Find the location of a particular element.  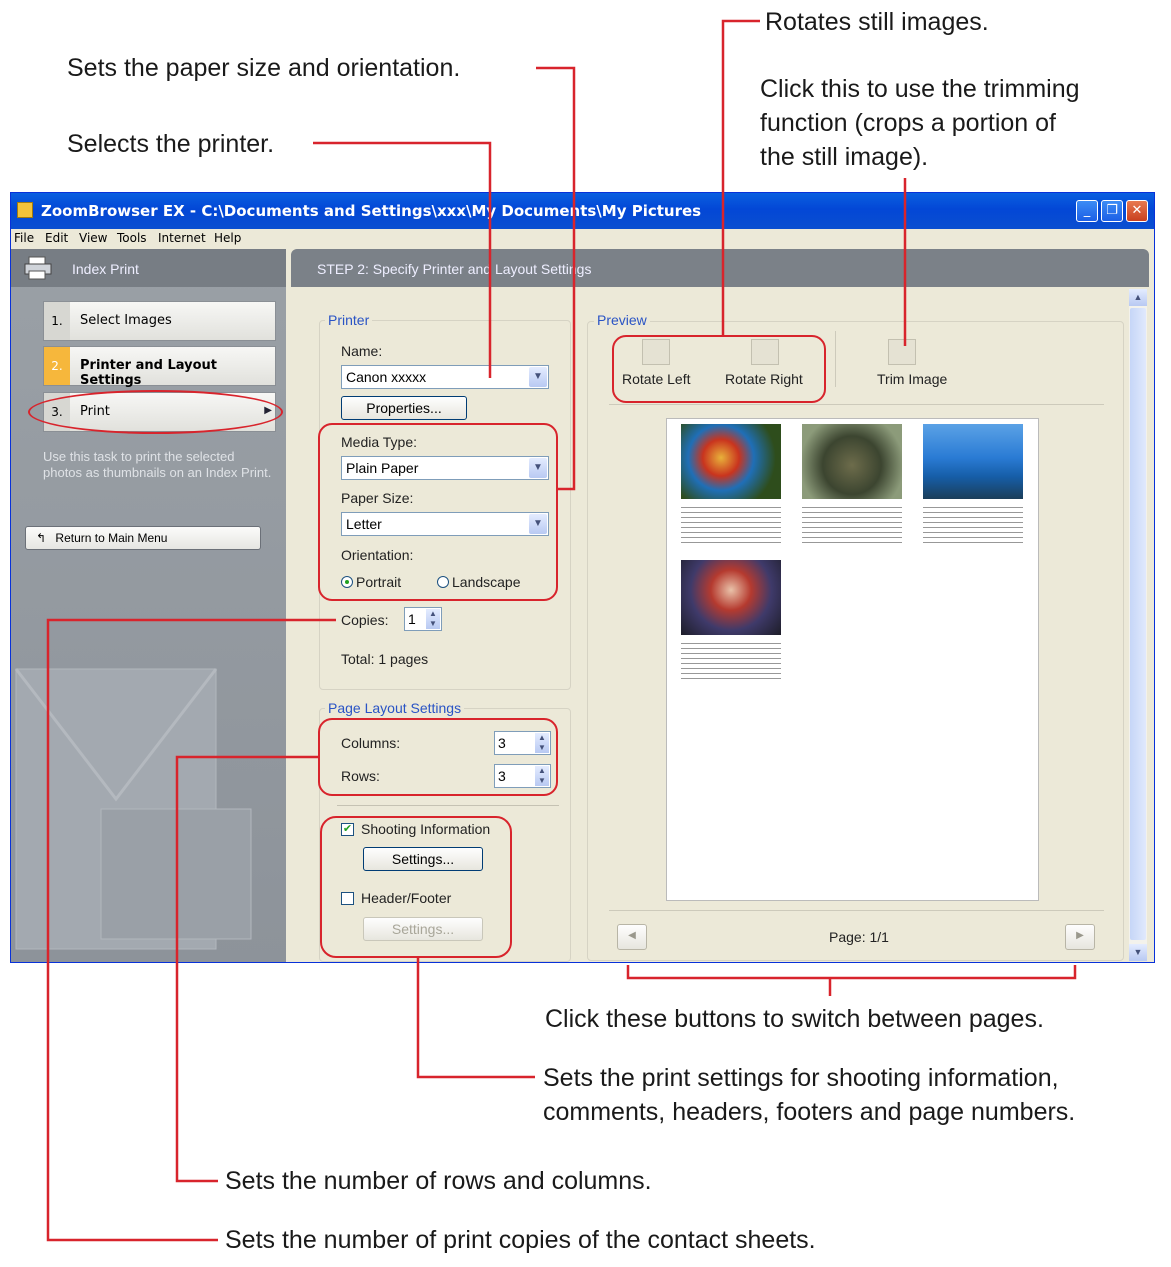

leader-rotate is located at coordinates (740, 177).